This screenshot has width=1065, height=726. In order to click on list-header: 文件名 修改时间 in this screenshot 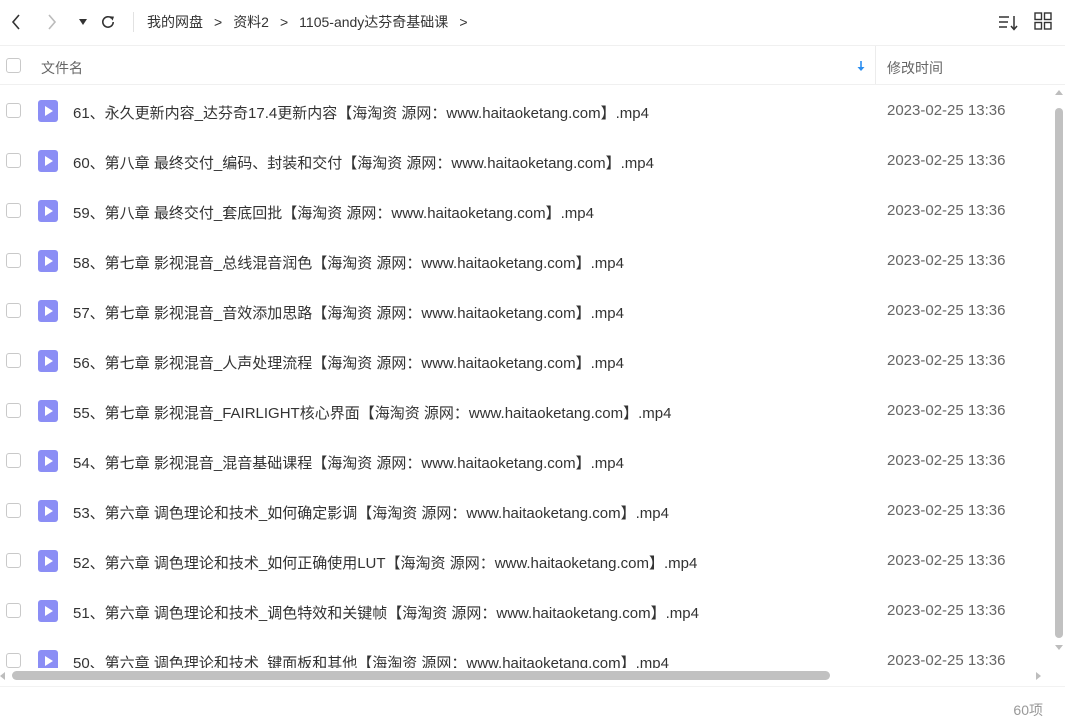, I will do `click(532, 65)`.